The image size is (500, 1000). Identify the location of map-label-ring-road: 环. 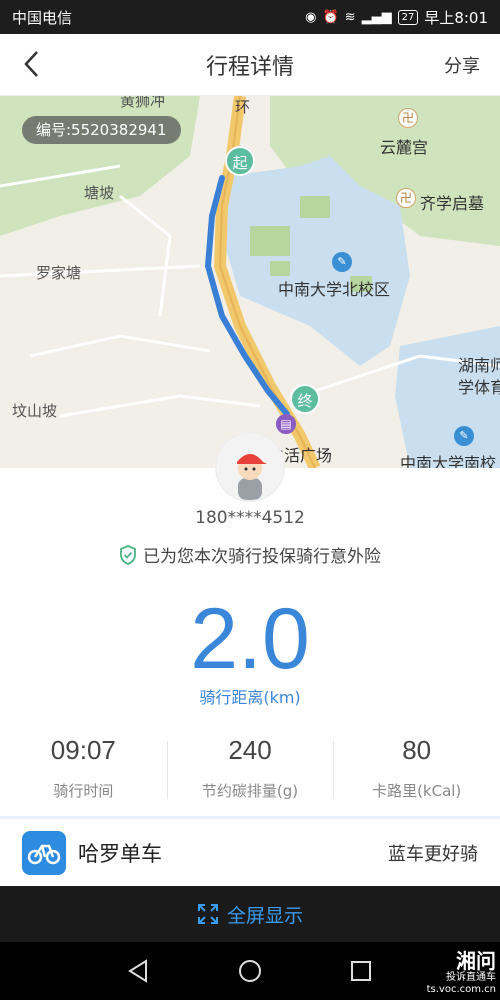
(243, 107).